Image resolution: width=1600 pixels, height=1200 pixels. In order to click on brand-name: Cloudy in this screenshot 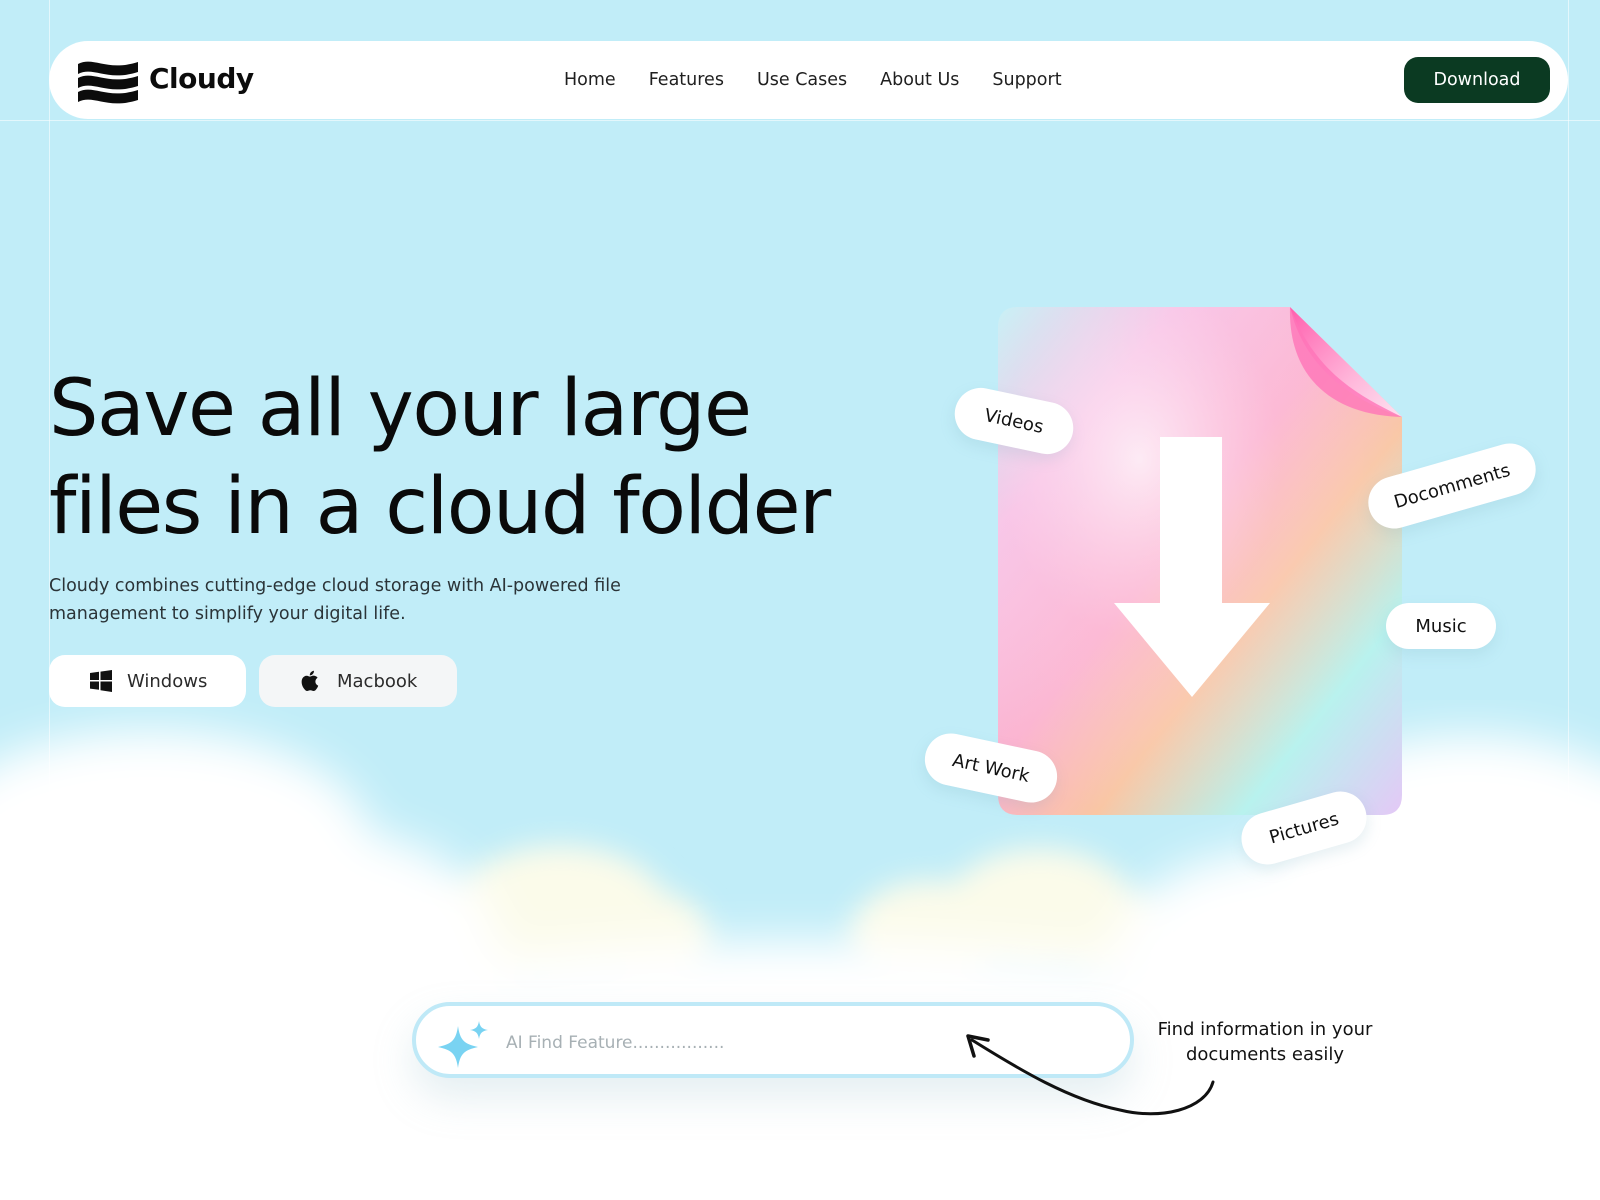, I will do `click(201, 78)`.